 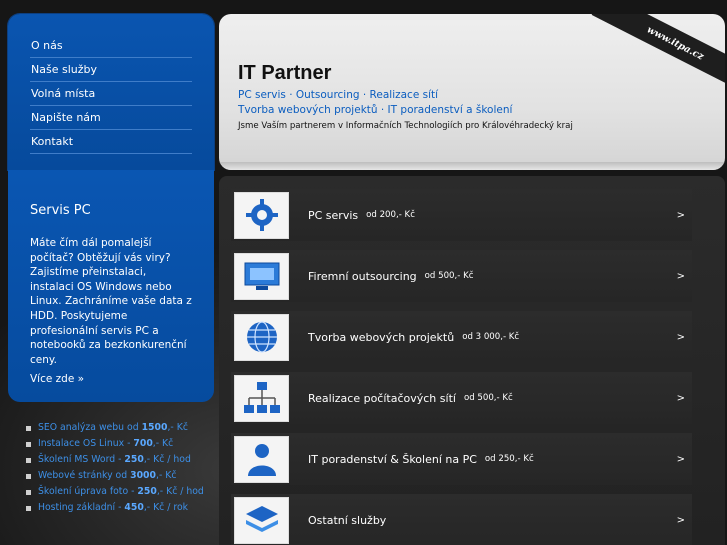 I want to click on stack-icon, so click(x=261, y=520).